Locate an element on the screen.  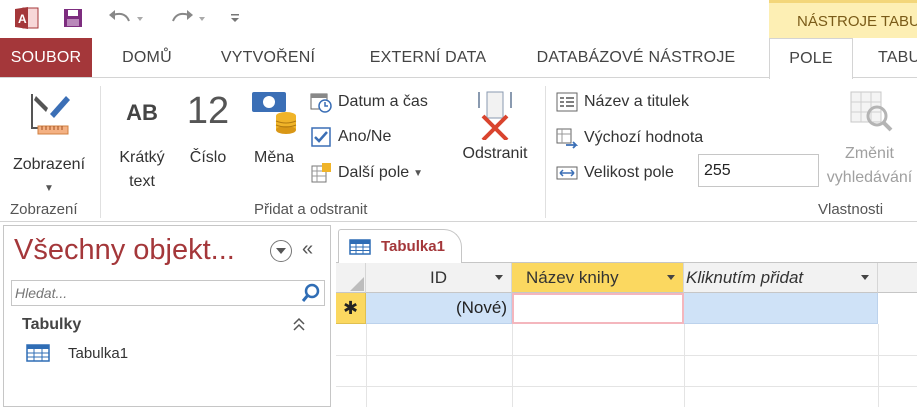
nav-search-input is located at coordinates (152, 293).